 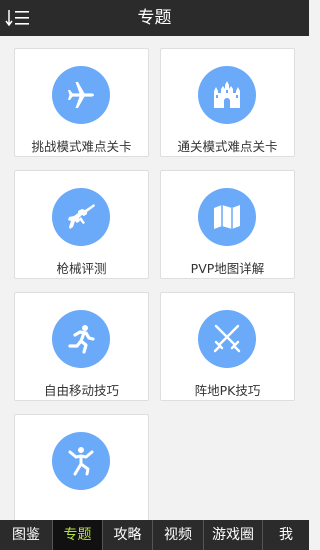 I want to click on topic-card-free-movement: 自由移动技巧, so click(x=81, y=346).